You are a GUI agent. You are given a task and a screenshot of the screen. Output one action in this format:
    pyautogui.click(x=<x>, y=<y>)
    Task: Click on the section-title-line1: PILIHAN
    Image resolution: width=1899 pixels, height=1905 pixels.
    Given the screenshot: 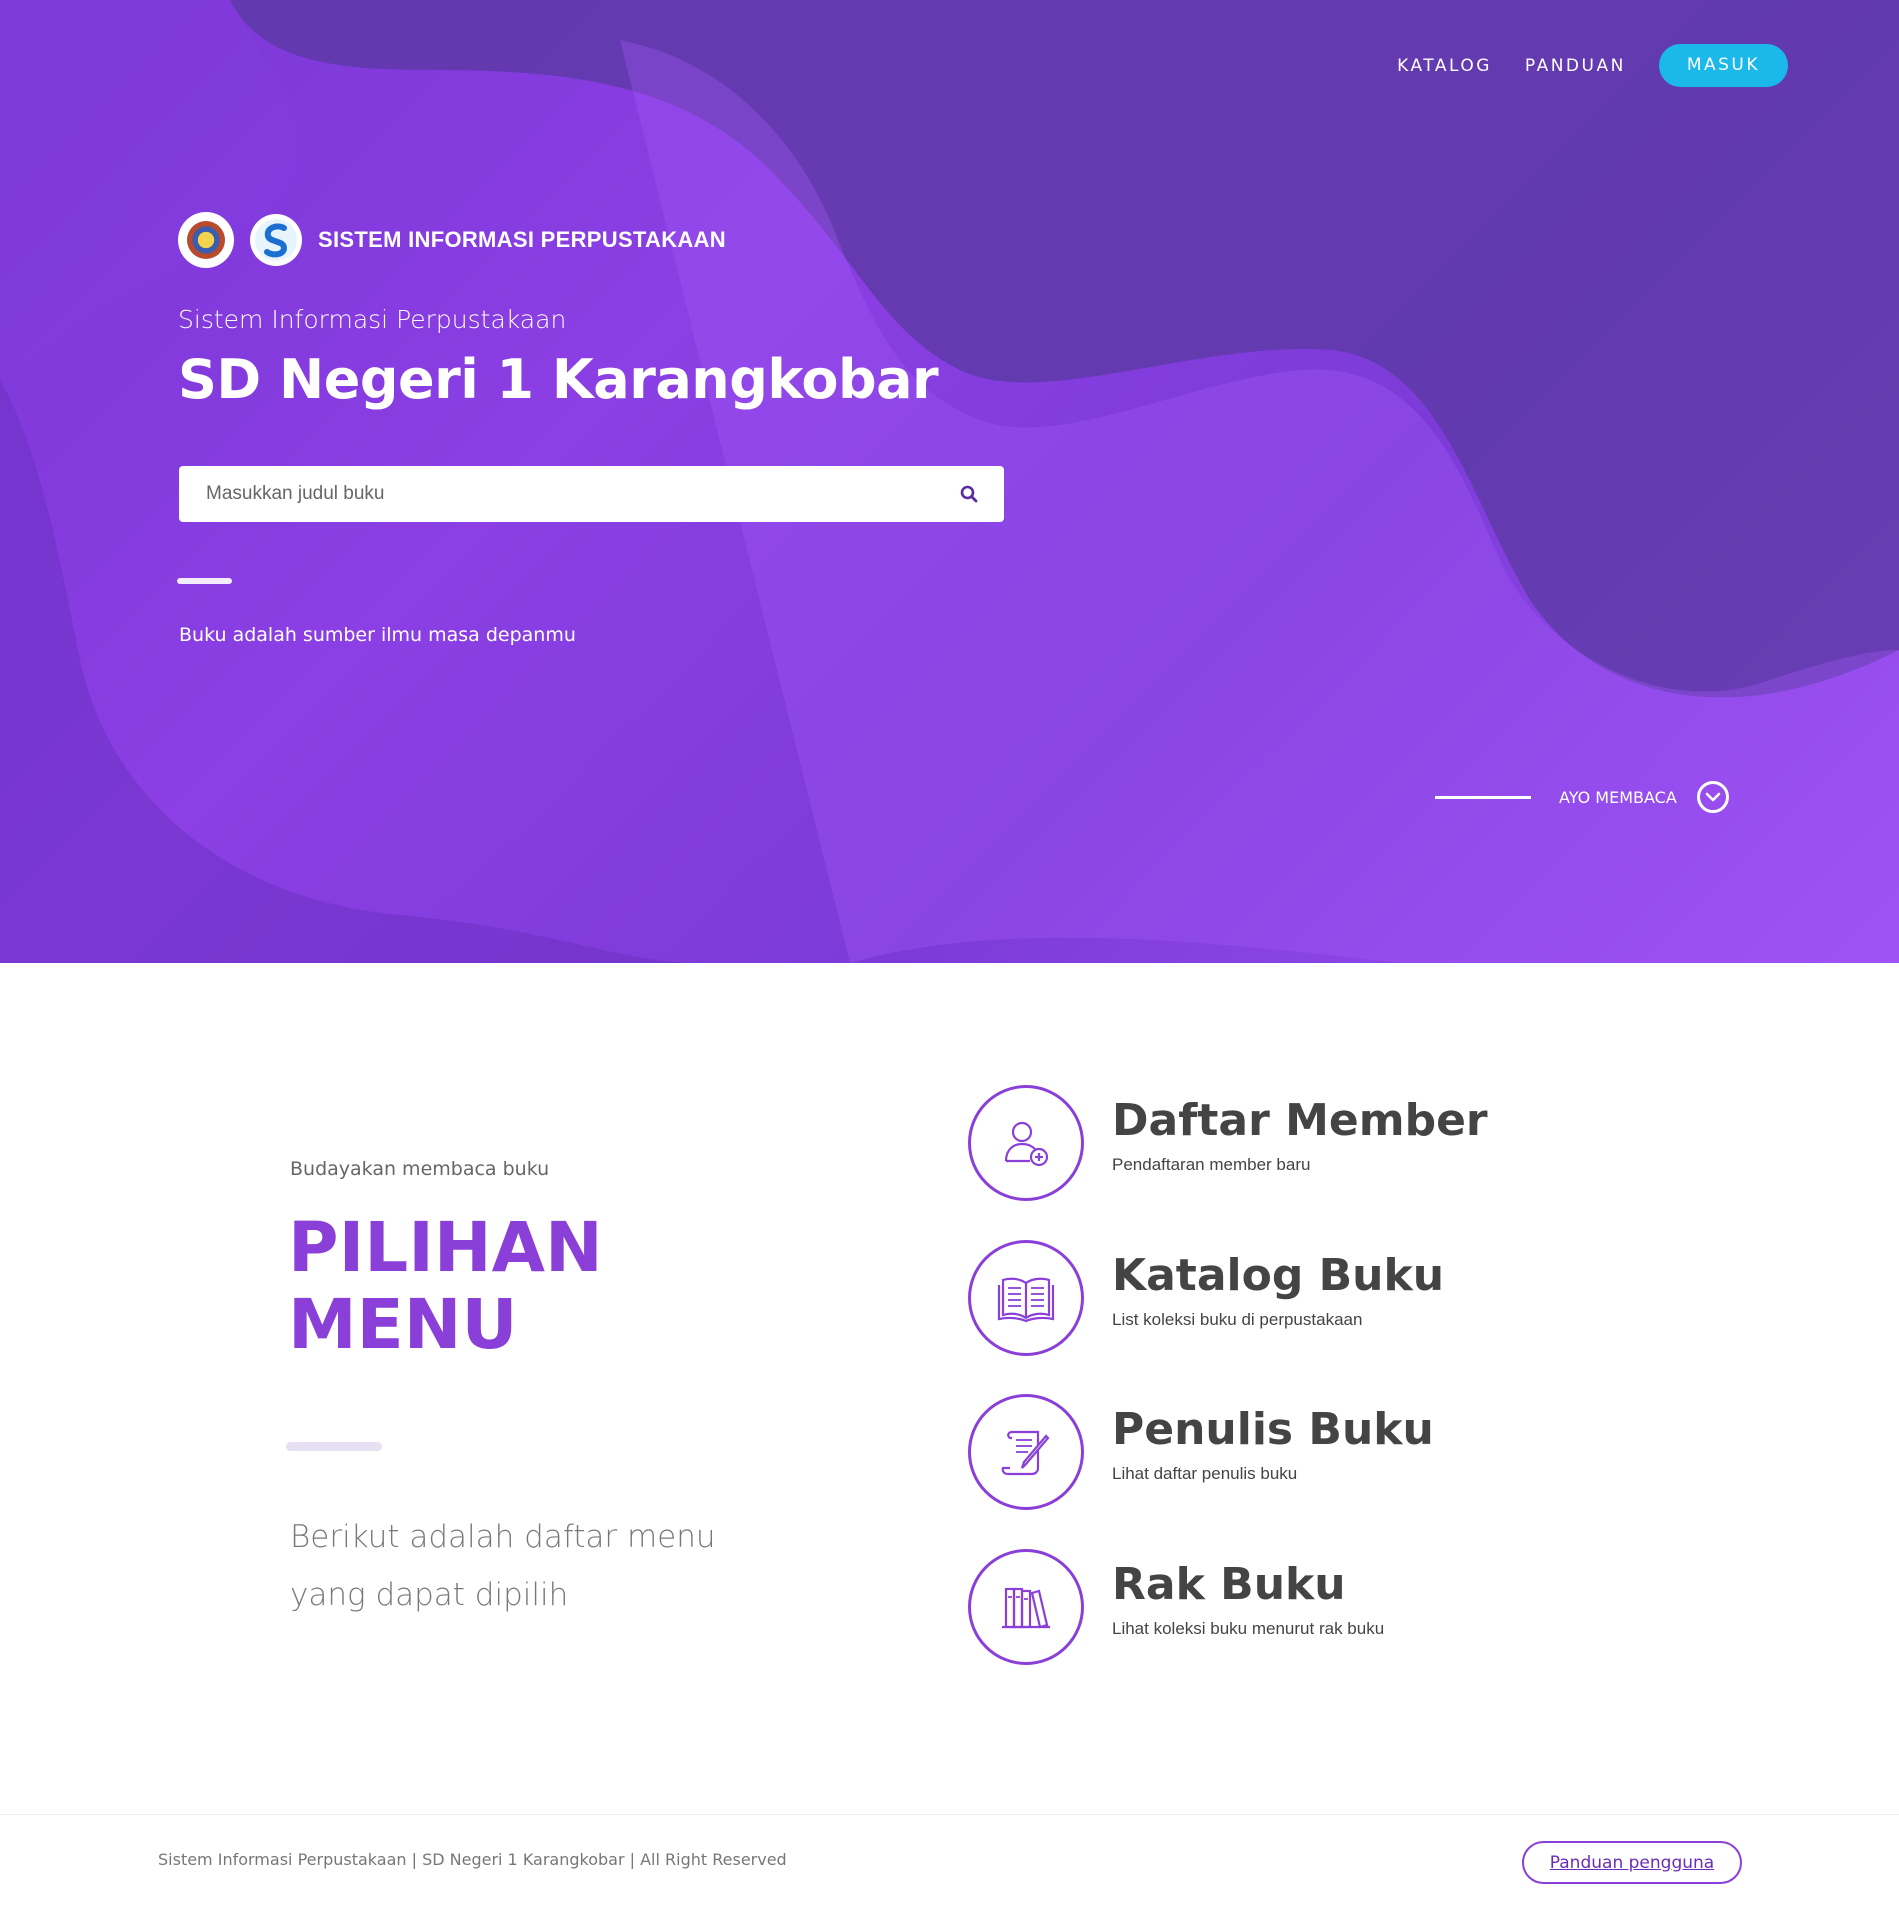 What is the action you would take?
    pyautogui.click(x=445, y=1248)
    